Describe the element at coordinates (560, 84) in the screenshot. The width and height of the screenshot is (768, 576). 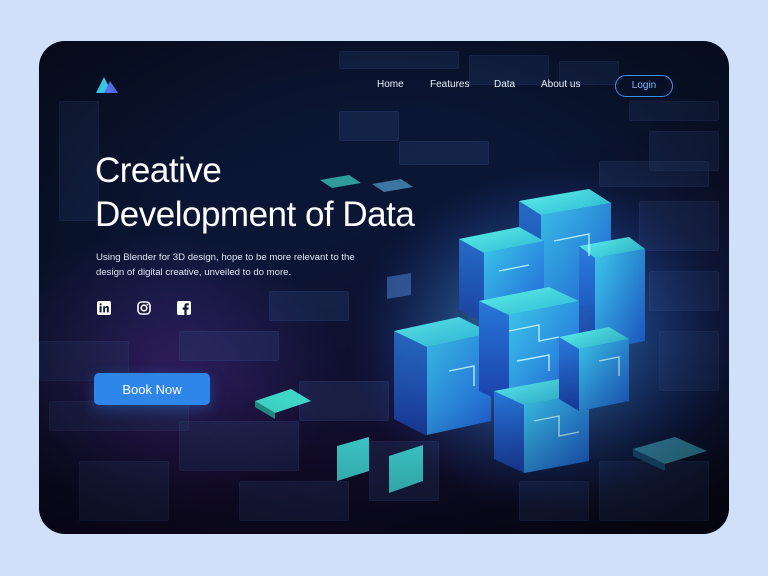
I see `nav-about-us: About us` at that location.